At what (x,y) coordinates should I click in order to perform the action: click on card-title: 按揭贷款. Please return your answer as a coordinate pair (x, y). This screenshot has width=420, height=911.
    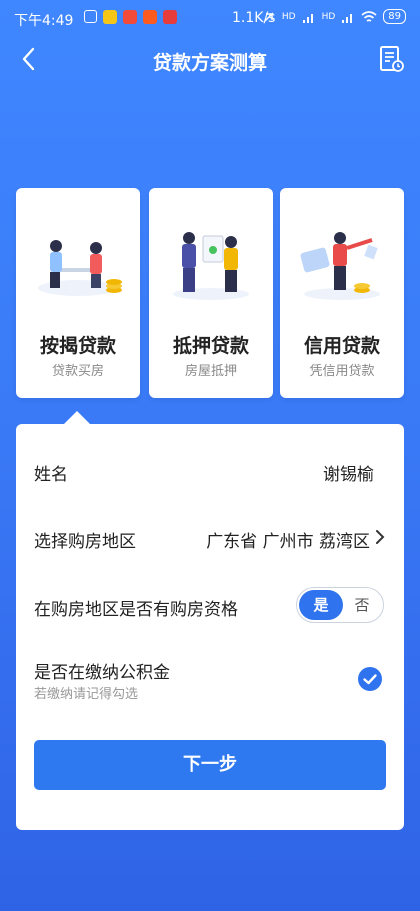
    Looking at the image, I should click on (77, 346).